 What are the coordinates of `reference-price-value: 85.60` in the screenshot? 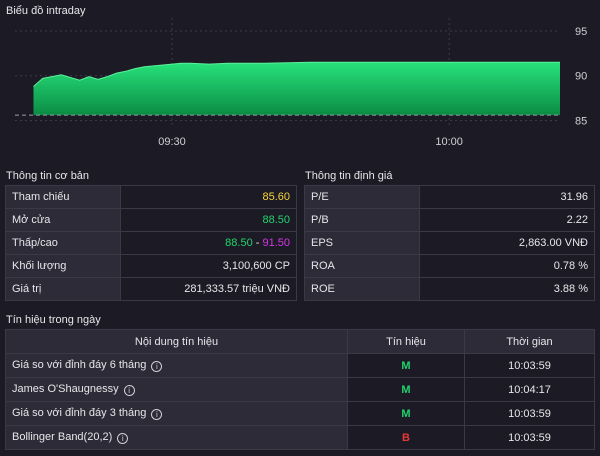 It's located at (208, 197).